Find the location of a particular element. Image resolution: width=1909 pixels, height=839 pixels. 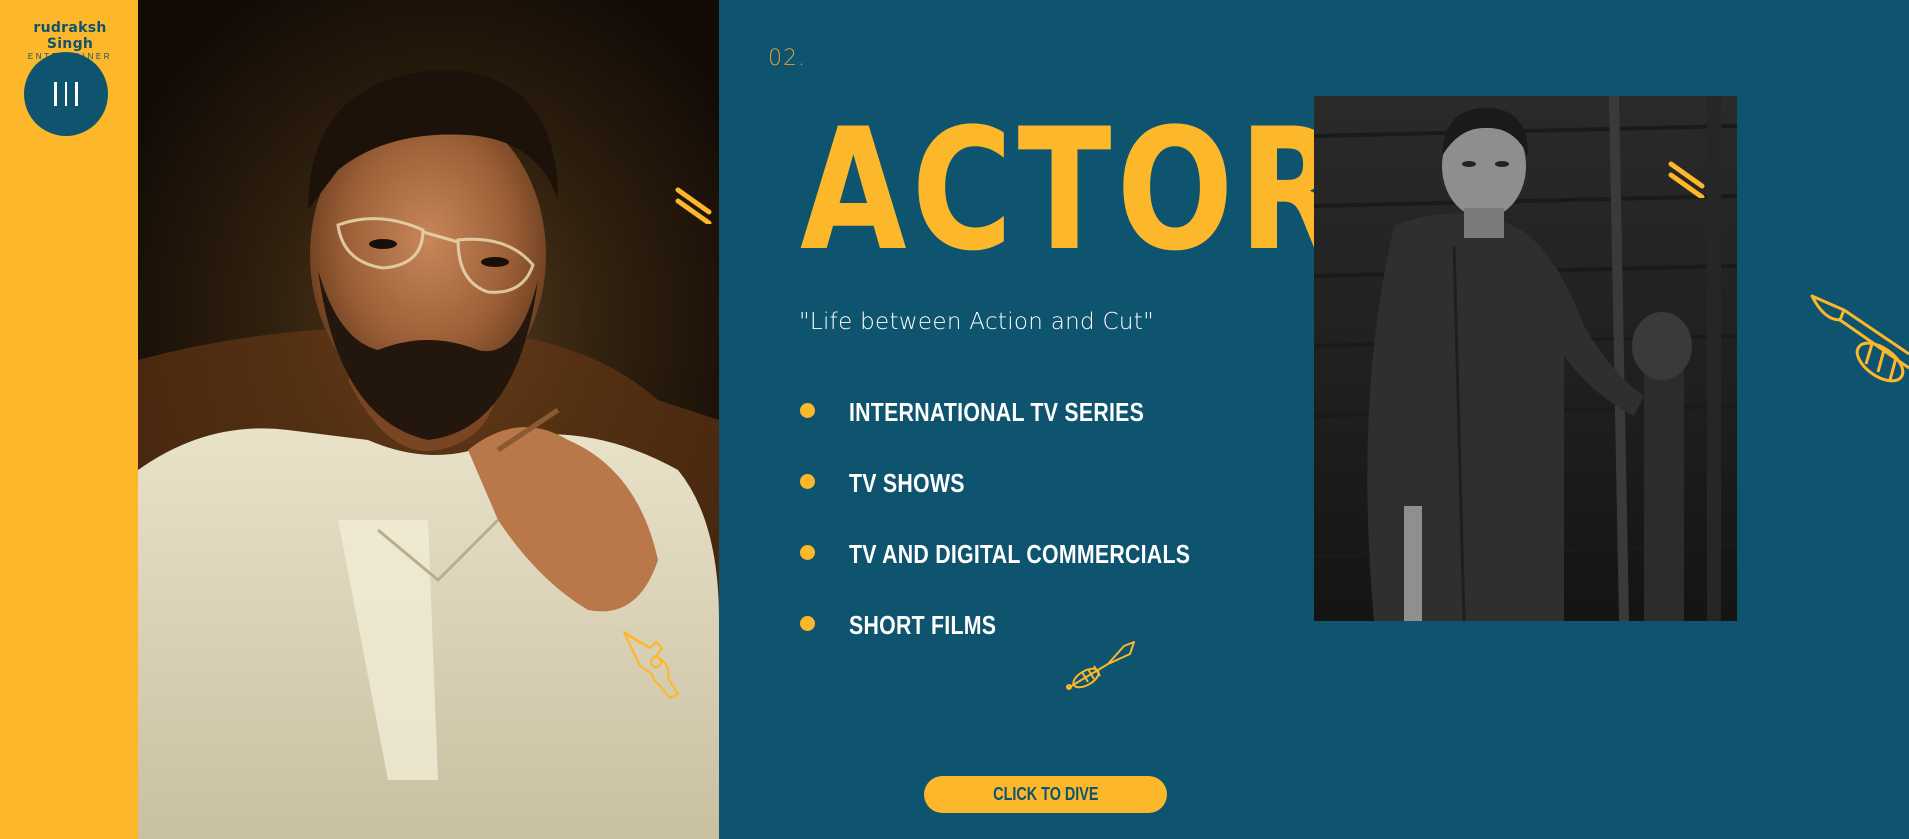

service-label: INTERNATIONAL TV SERIES is located at coordinates (997, 412).